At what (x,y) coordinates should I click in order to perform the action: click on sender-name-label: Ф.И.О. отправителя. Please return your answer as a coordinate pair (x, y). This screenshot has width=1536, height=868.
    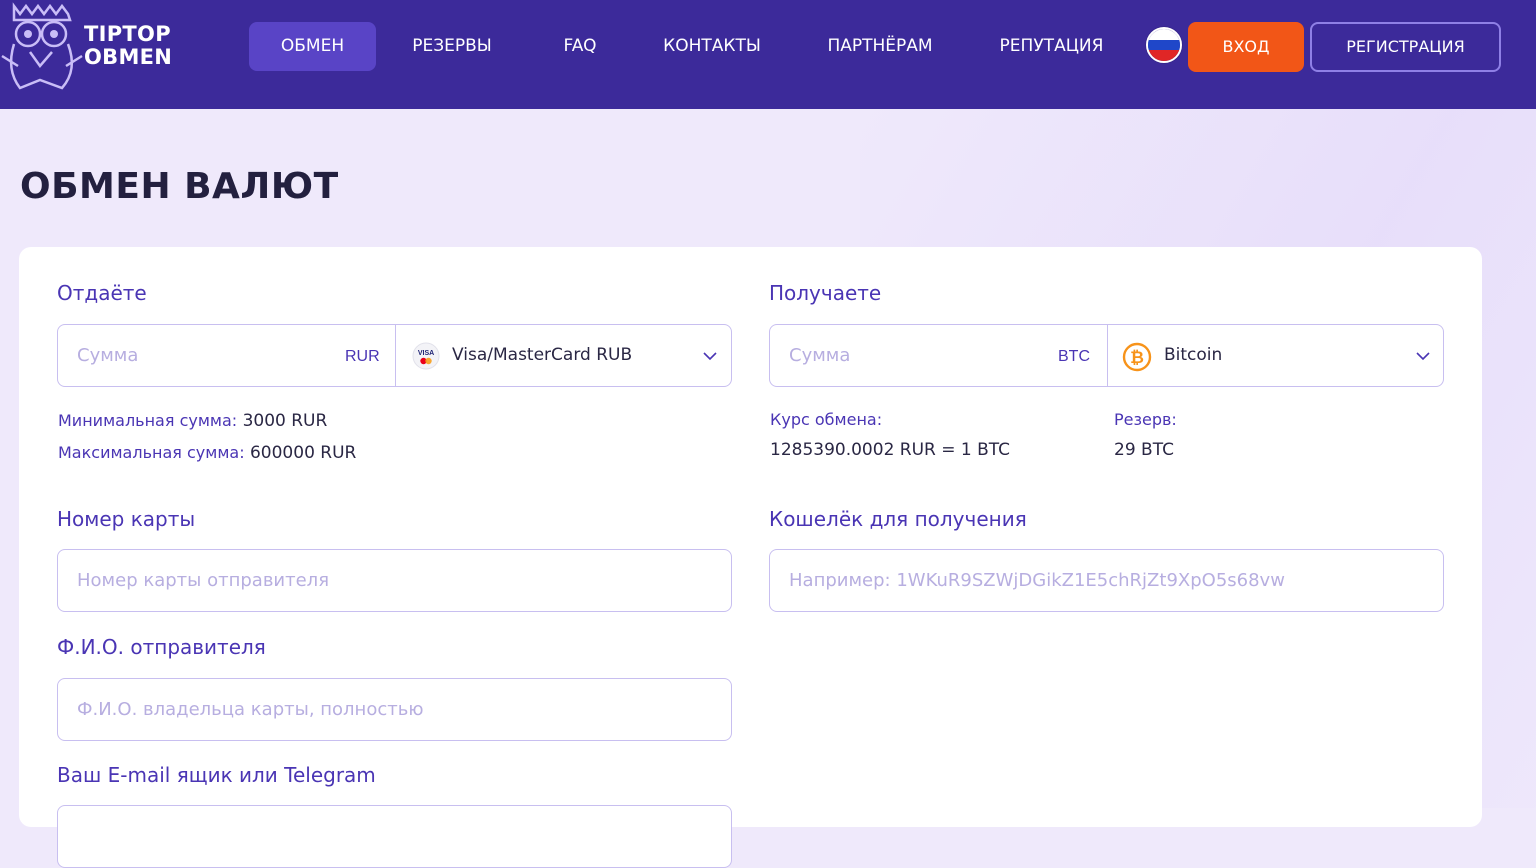
    Looking at the image, I should click on (161, 647).